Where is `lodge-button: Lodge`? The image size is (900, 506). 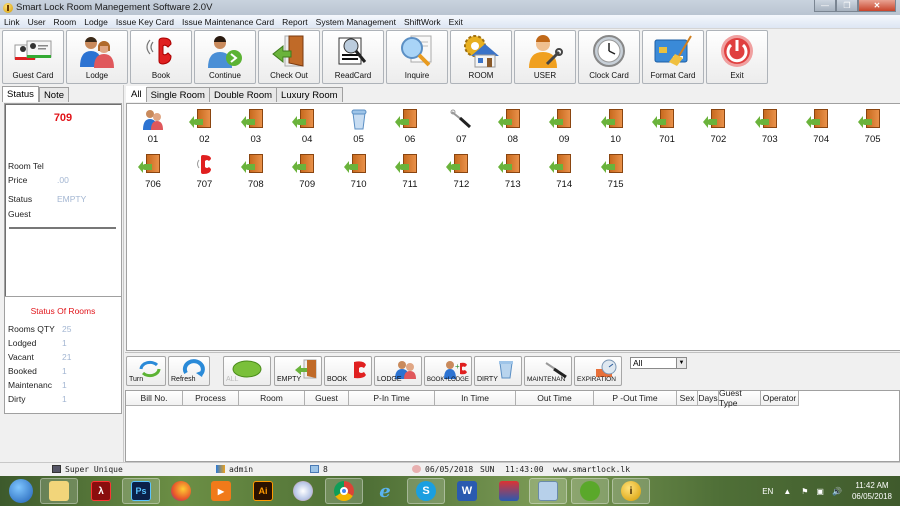
lodge-button: Lodge is located at coordinates (97, 57).